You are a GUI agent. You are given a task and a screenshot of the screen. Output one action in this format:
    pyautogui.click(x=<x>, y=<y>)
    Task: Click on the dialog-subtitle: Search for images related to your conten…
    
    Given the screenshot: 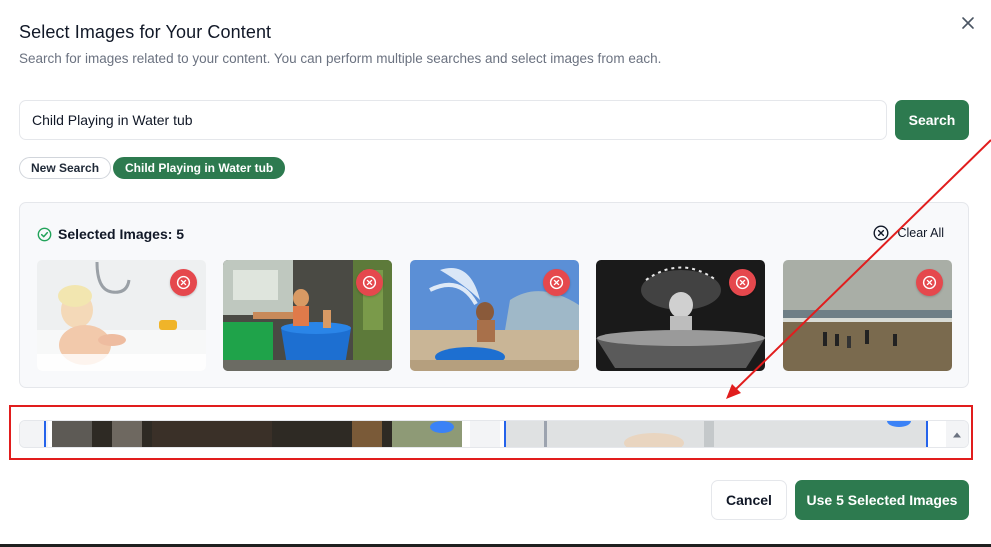 What is the action you would take?
    pyautogui.click(x=340, y=58)
    